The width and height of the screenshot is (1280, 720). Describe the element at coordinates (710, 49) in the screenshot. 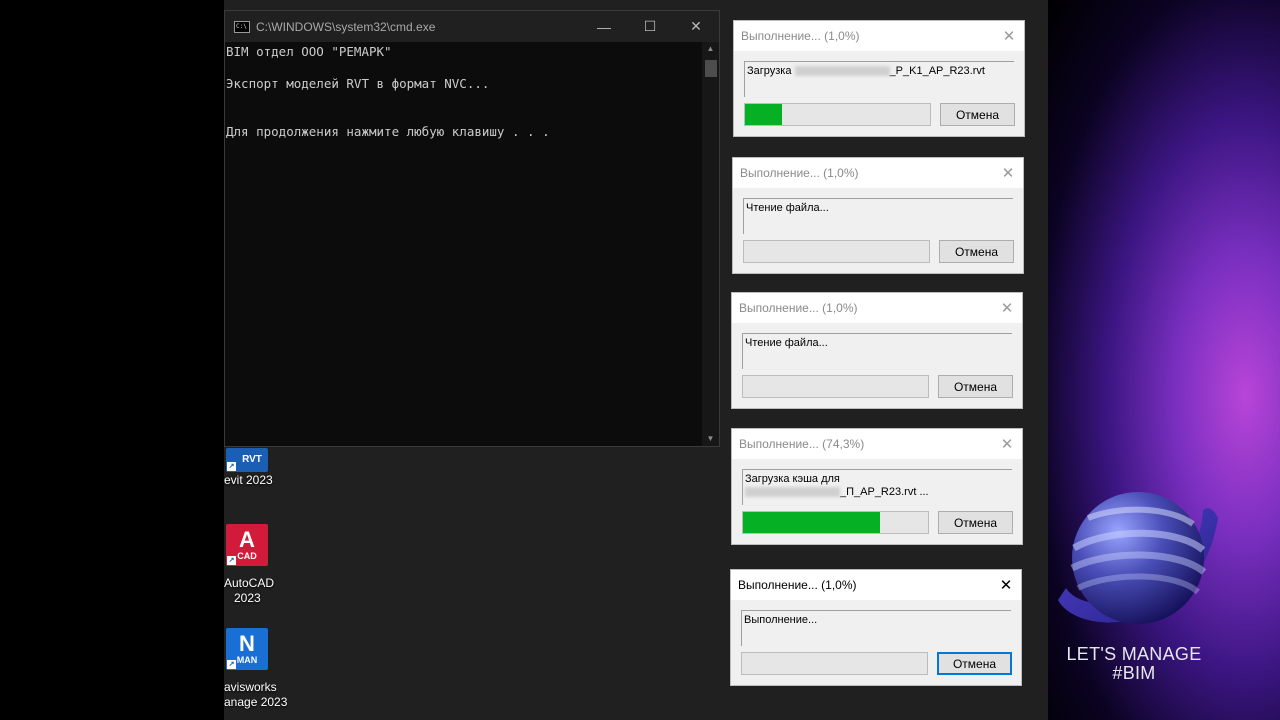

I see `scroll-up-icon: ▲` at that location.